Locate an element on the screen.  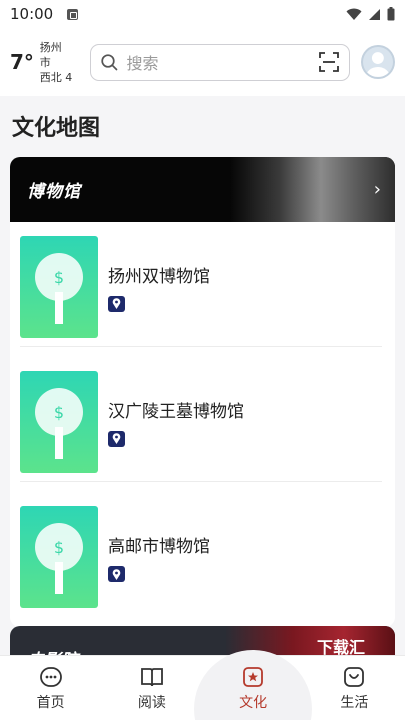
nav-reading: 阅读 is located at coordinates (151, 688).